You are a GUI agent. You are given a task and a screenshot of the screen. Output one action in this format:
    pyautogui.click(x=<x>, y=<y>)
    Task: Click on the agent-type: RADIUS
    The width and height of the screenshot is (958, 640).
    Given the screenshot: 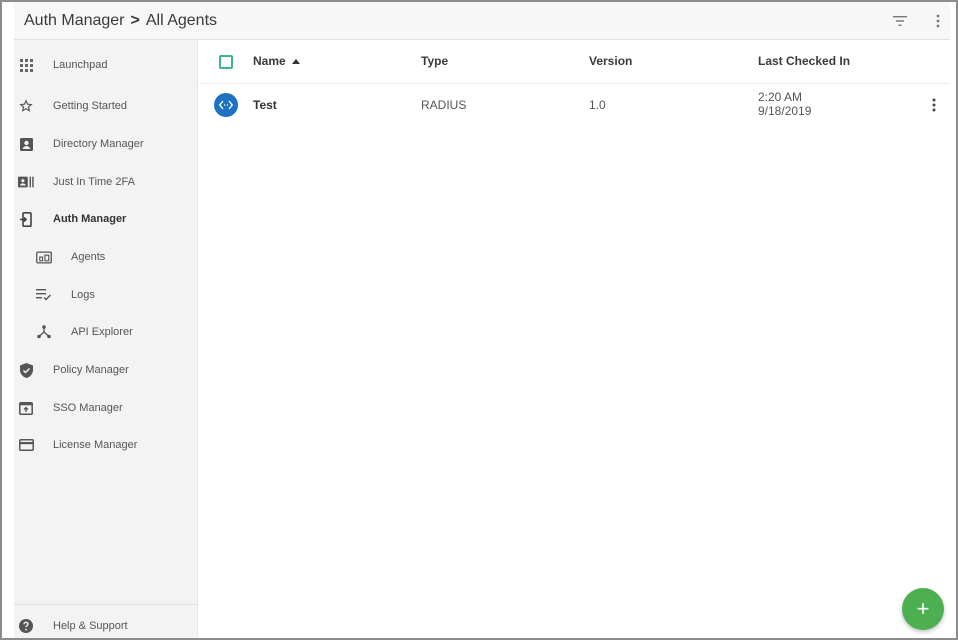 What is the action you would take?
    pyautogui.click(x=444, y=105)
    